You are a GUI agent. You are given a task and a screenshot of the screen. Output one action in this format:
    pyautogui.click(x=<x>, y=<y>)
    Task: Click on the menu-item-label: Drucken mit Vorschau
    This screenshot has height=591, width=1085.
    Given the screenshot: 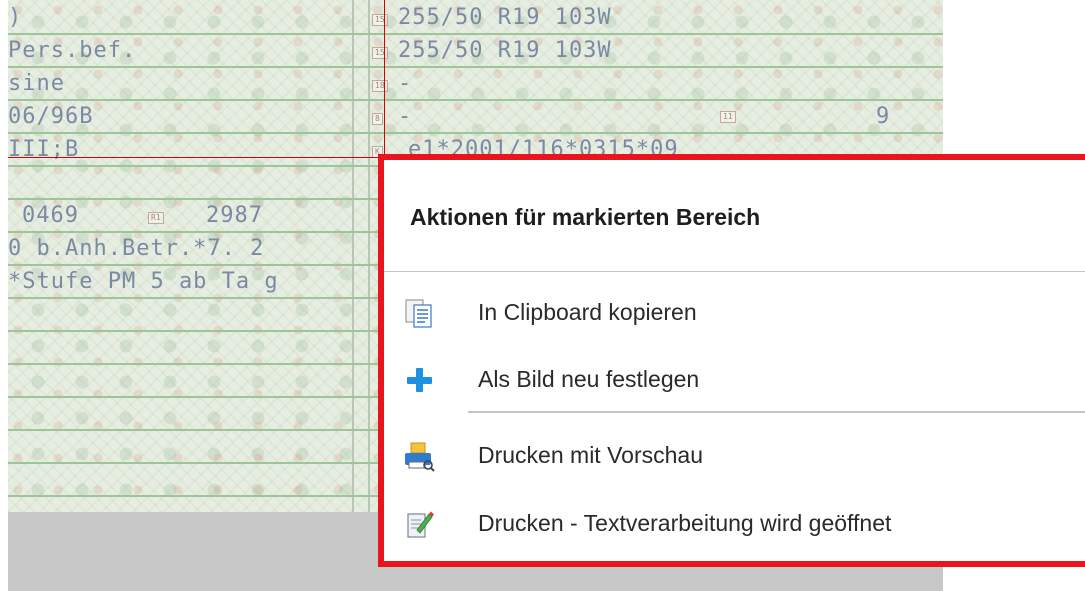 What is the action you would take?
    pyautogui.click(x=590, y=455)
    